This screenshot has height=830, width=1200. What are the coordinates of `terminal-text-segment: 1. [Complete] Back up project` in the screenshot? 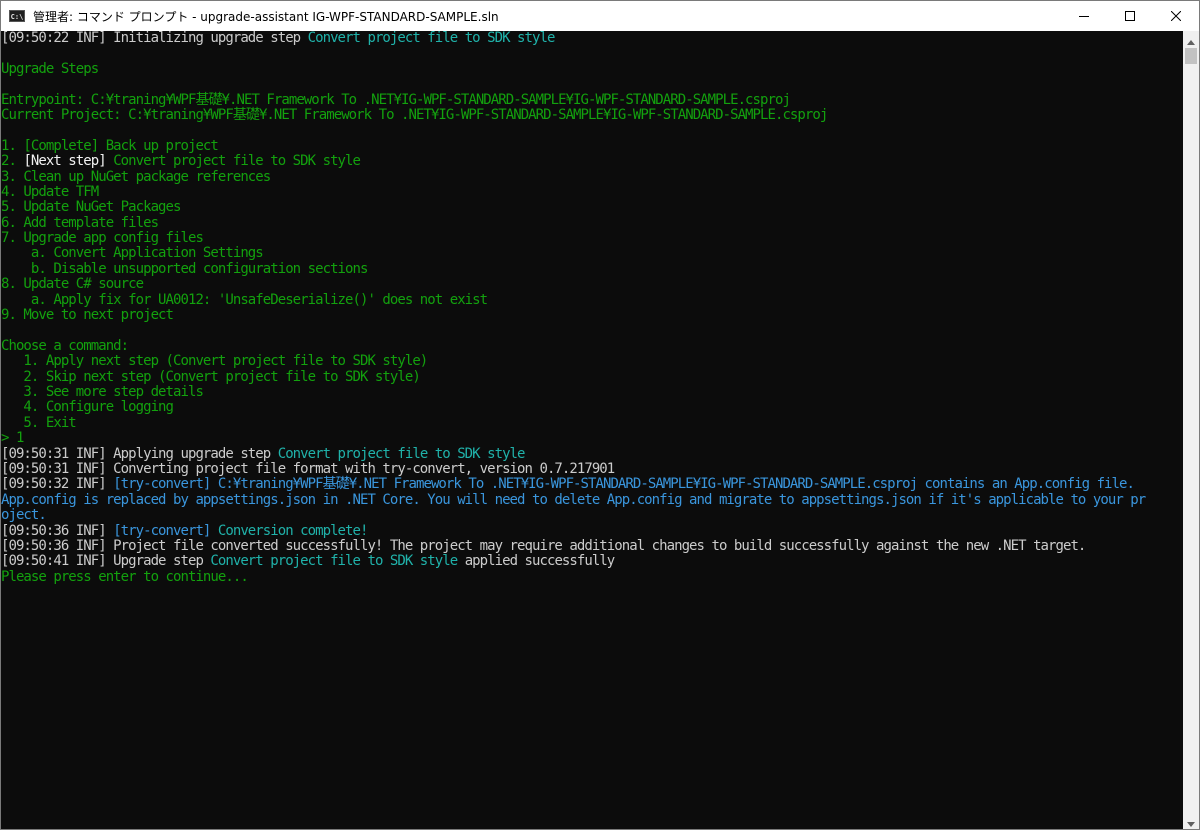 It's located at (110, 145).